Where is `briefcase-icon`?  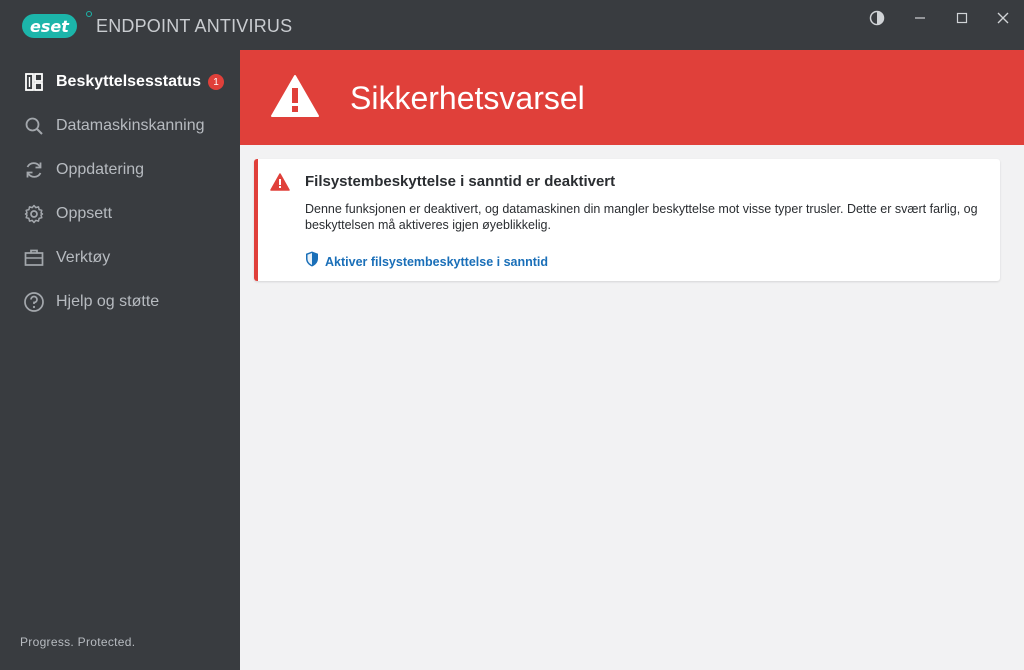 briefcase-icon is located at coordinates (34, 258).